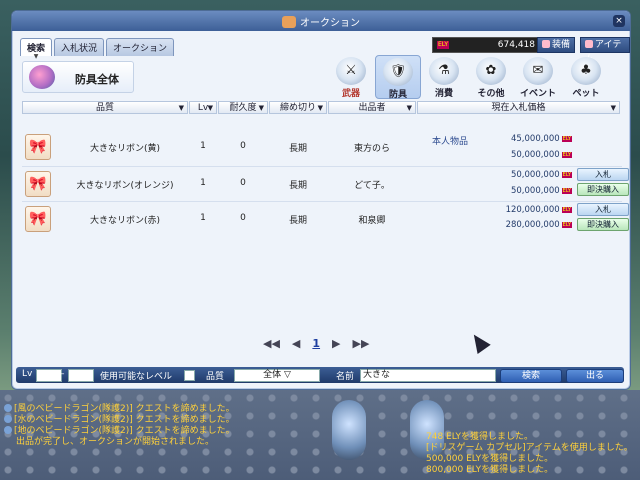 This screenshot has height=480, width=640. What do you see at coordinates (479, 342) in the screenshot?
I see `mouse-cursor` at bounding box center [479, 342].